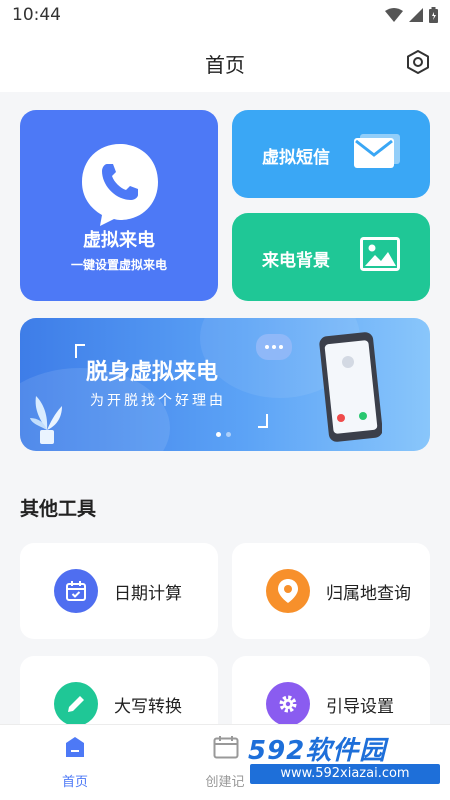 This screenshot has width=450, height=800. I want to click on calendar-icon, so click(226, 747).